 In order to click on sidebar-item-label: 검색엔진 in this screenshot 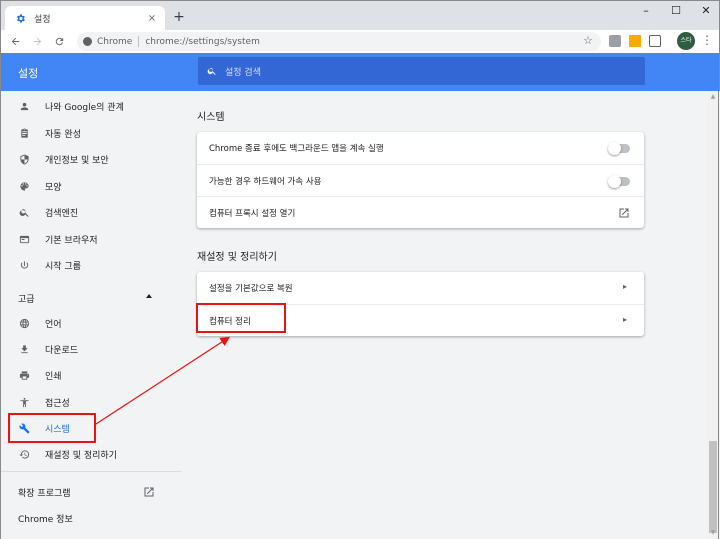, I will do `click(62, 213)`.